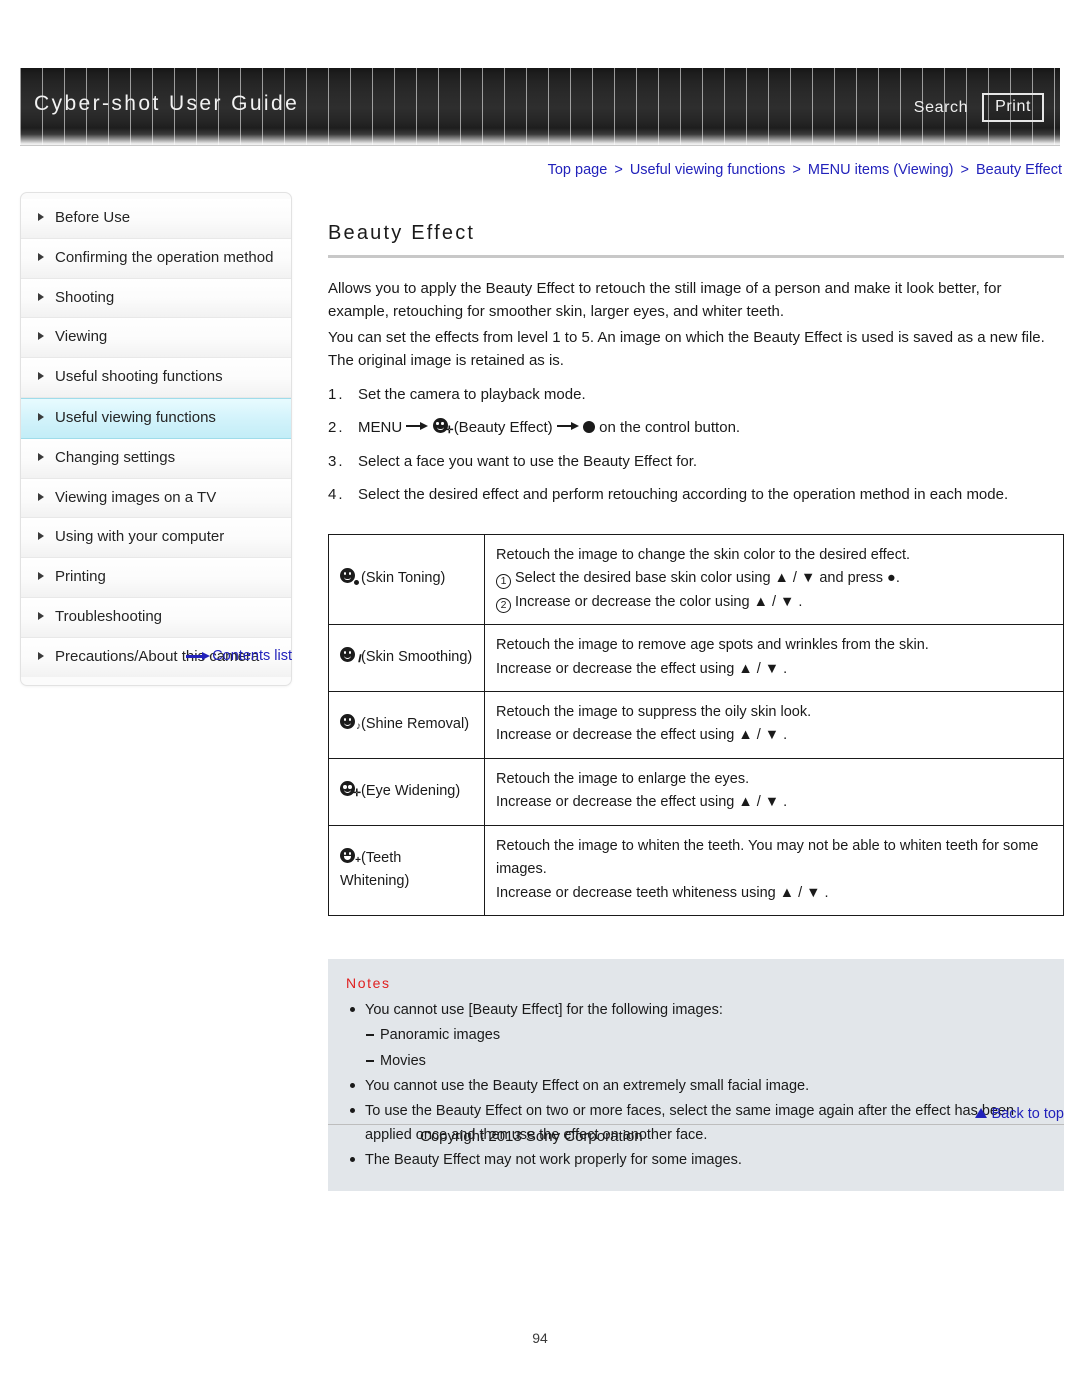 The image size is (1080, 1397). I want to click on app-title: Cyber-shot User Guide, so click(167, 103).